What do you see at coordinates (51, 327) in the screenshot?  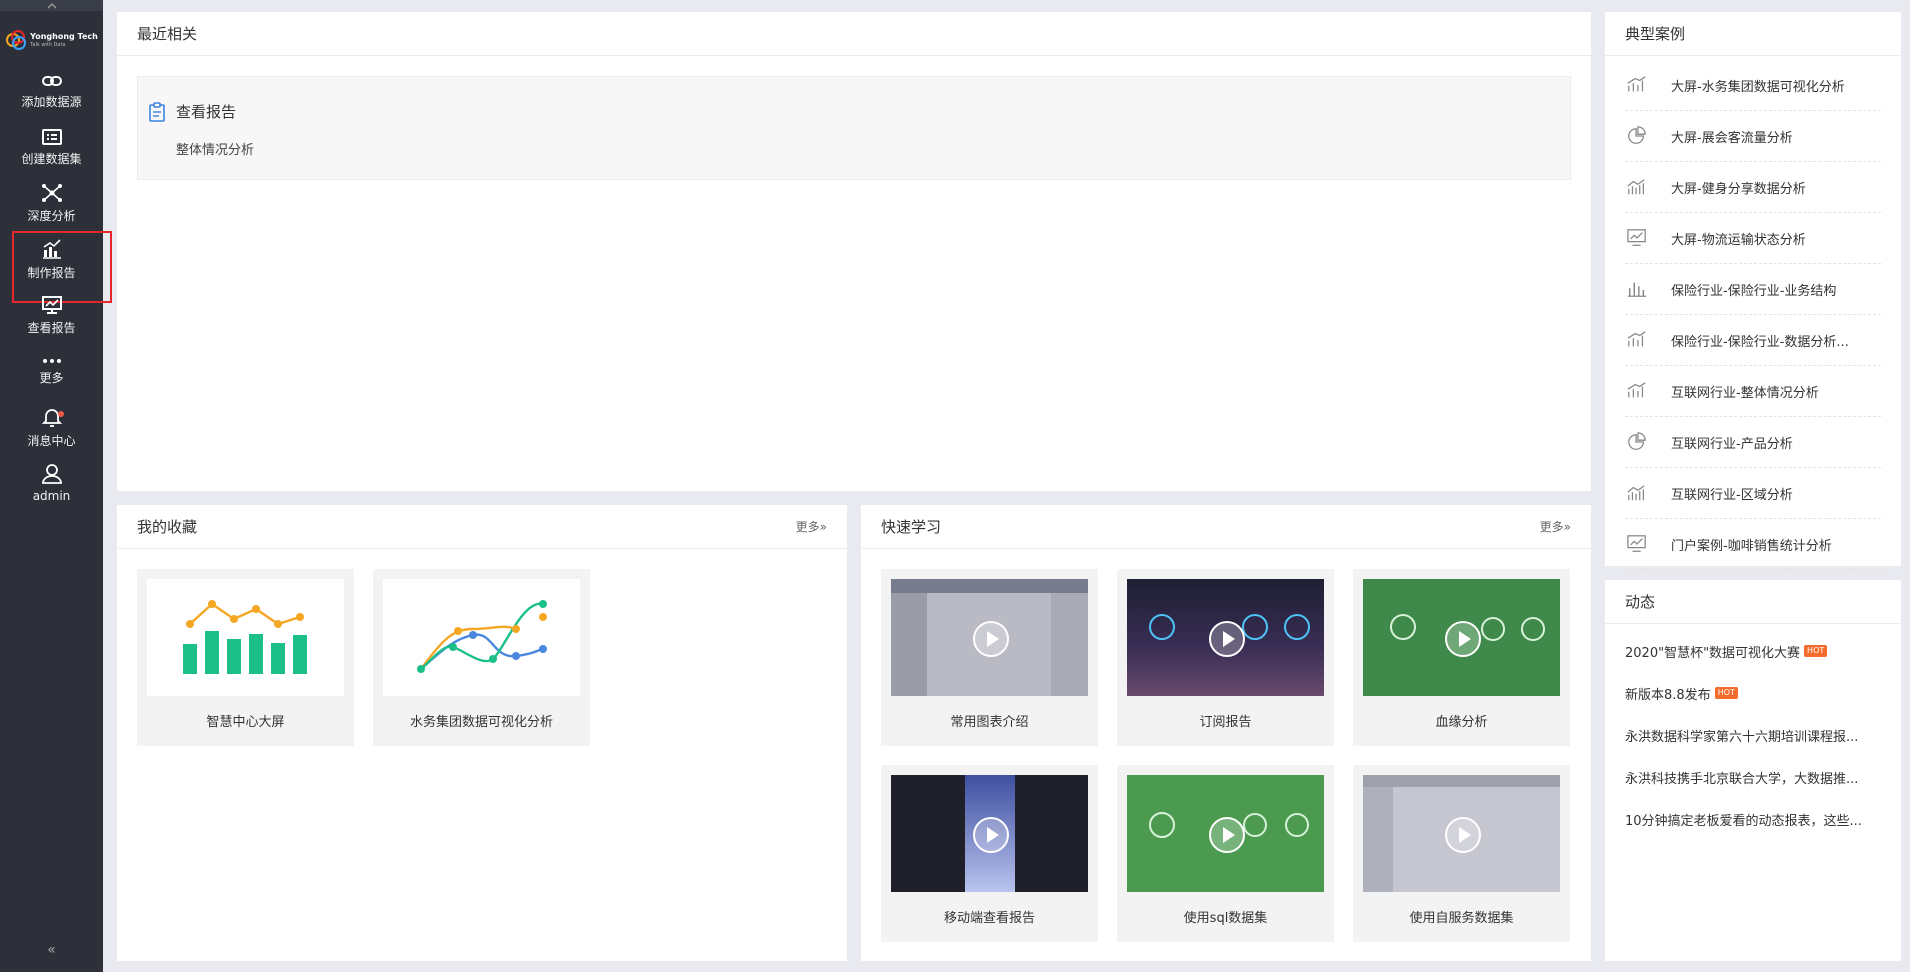 I see `nav-label: 查看报告` at bounding box center [51, 327].